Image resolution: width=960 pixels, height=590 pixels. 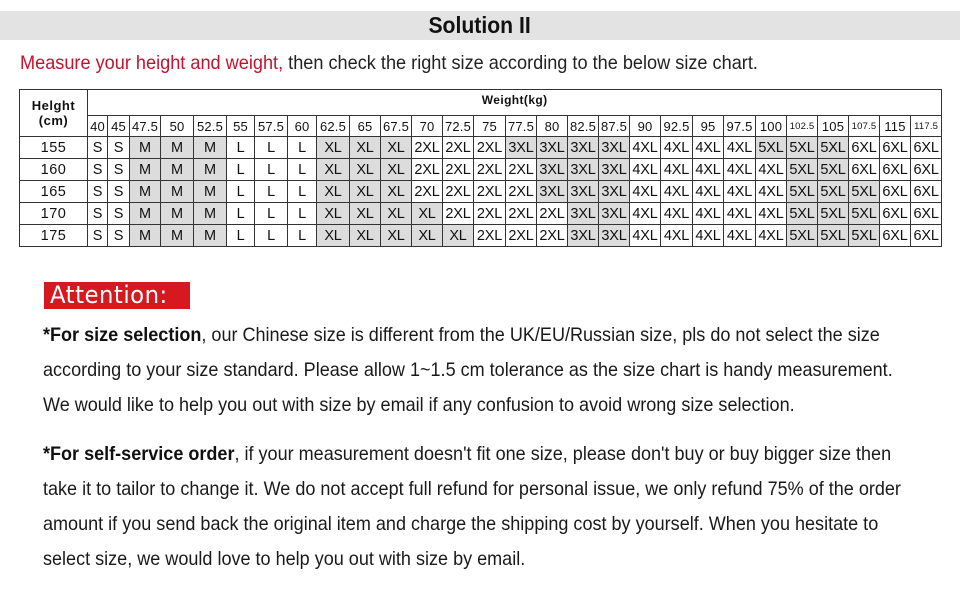 What do you see at coordinates (552, 126) in the screenshot?
I see `weight-column-header: 80` at bounding box center [552, 126].